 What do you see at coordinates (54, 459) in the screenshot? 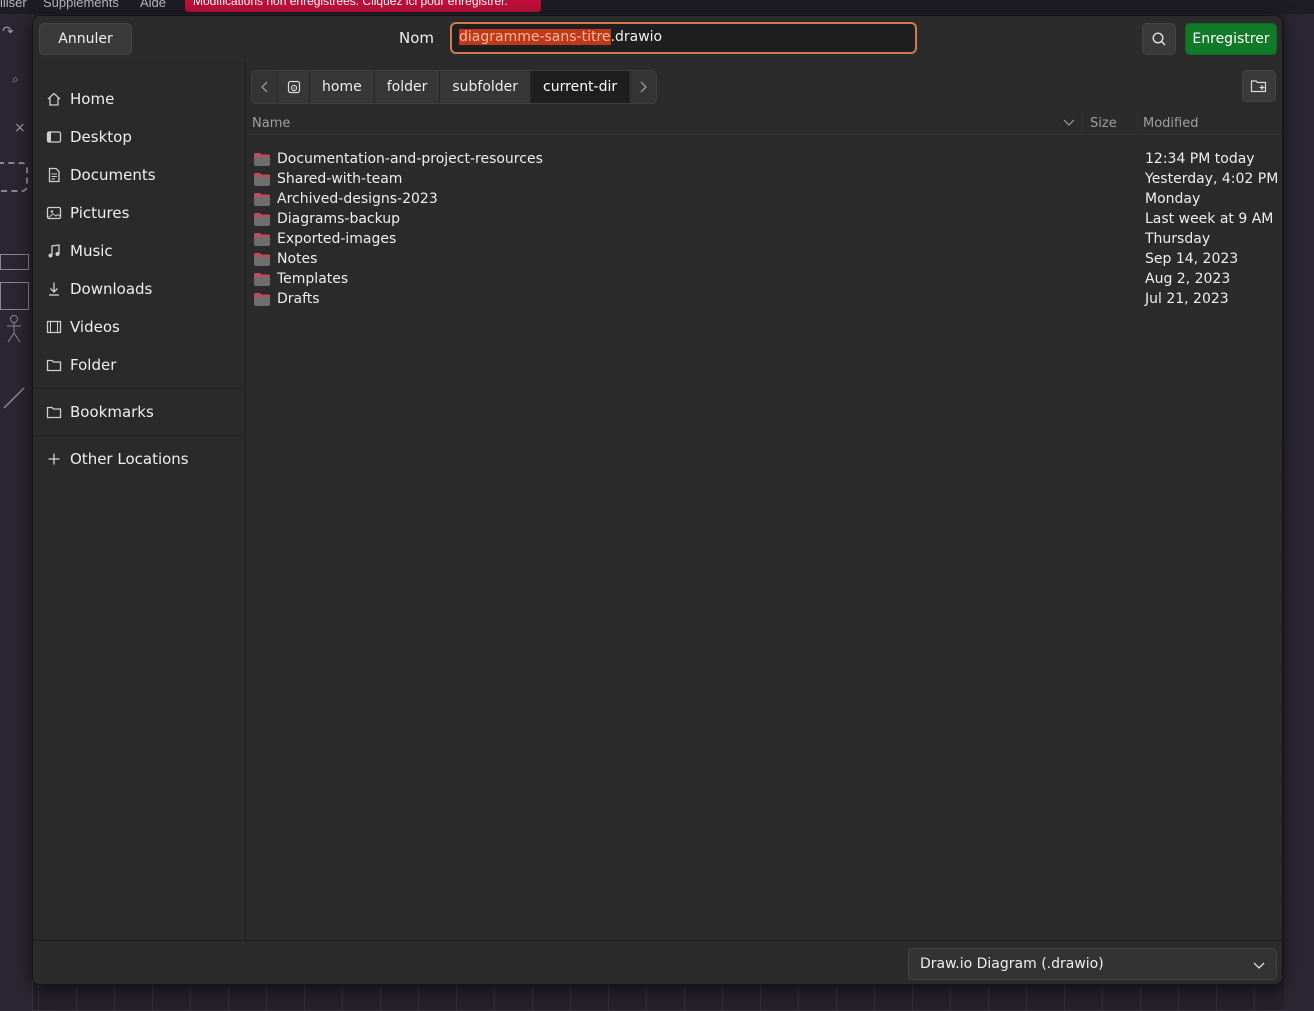
I see `plus-icon` at bounding box center [54, 459].